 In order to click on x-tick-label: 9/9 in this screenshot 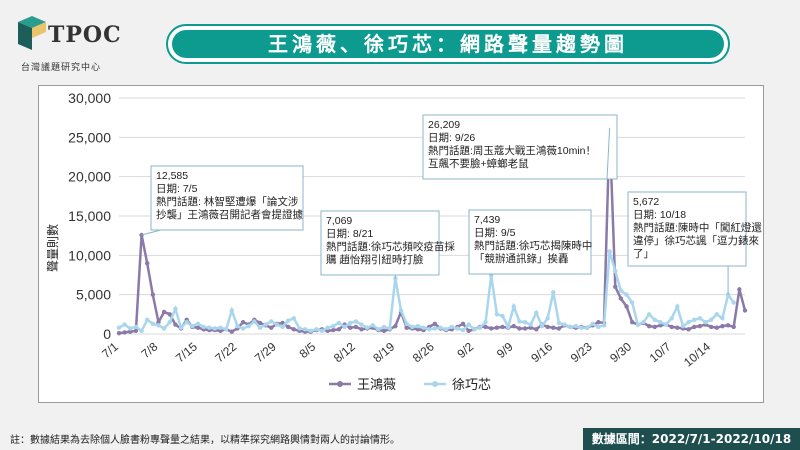, I will do `click(505, 350)`.